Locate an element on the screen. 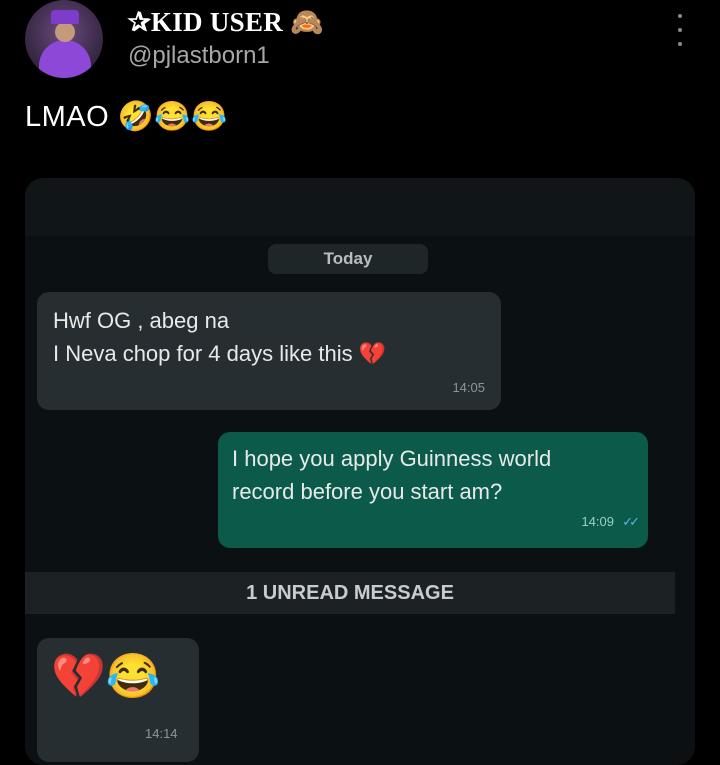 This screenshot has width=720, height=765. avatar-figure-hat is located at coordinates (65, 17).